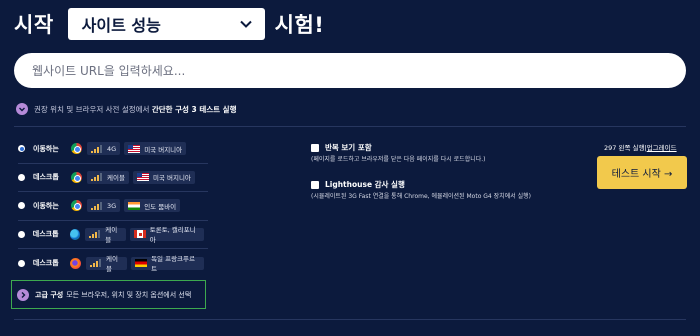 This screenshot has width=700, height=336. Describe the element at coordinates (315, 184) in the screenshot. I see `lighthouse-checkbox` at that location.